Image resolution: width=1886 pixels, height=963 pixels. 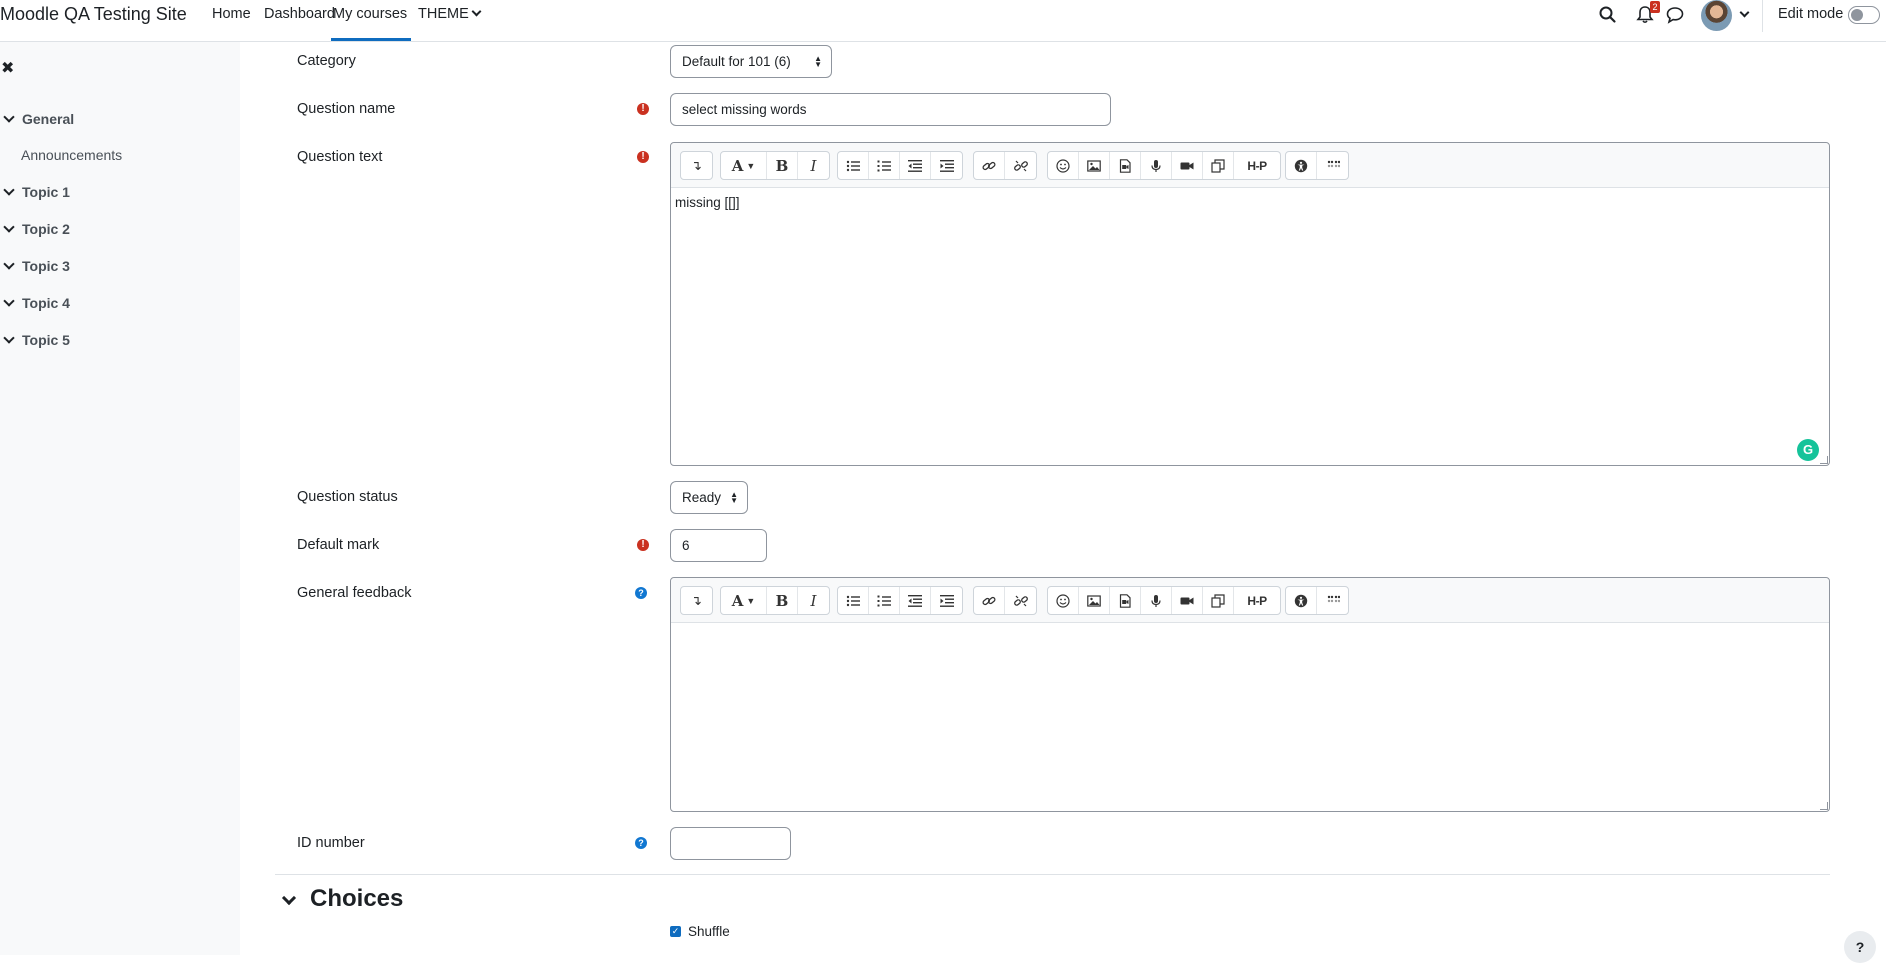 What do you see at coordinates (450, 23) in the screenshot?
I see `nav-theme: THEME` at bounding box center [450, 23].